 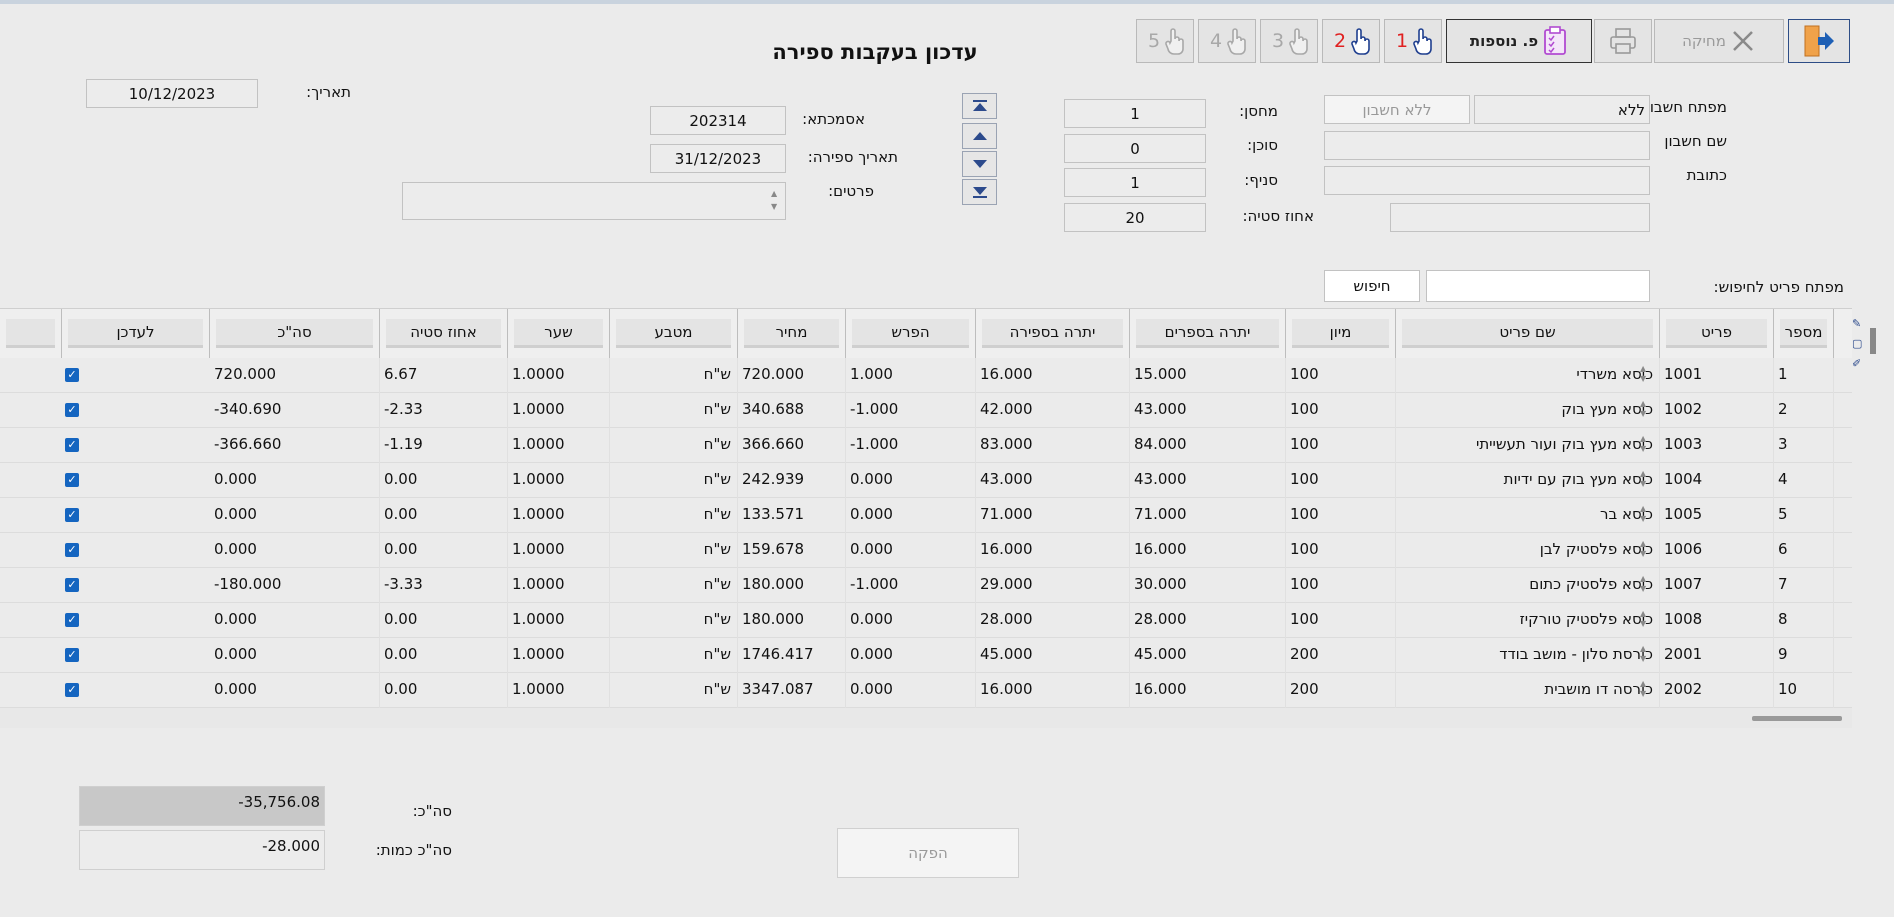 What do you see at coordinates (792, 410) in the screenshot?
I see `cell-price: 340.688` at bounding box center [792, 410].